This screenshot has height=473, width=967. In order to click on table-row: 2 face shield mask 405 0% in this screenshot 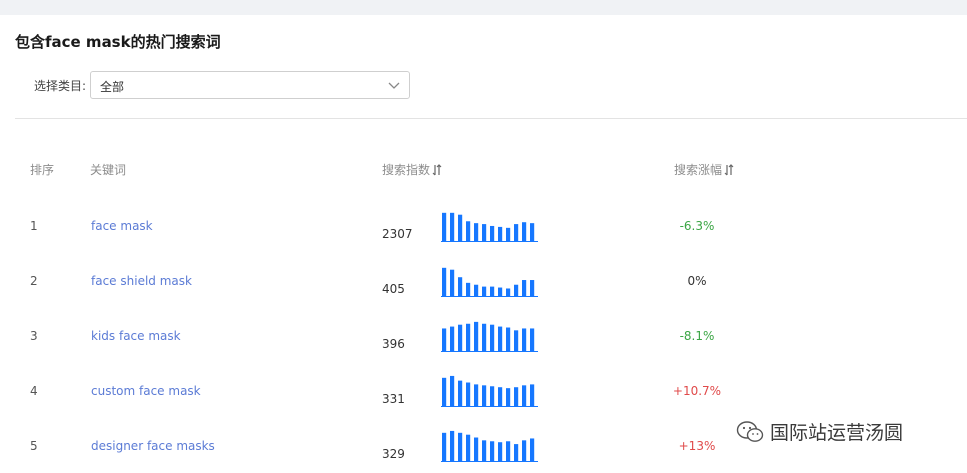, I will do `click(483, 292)`.